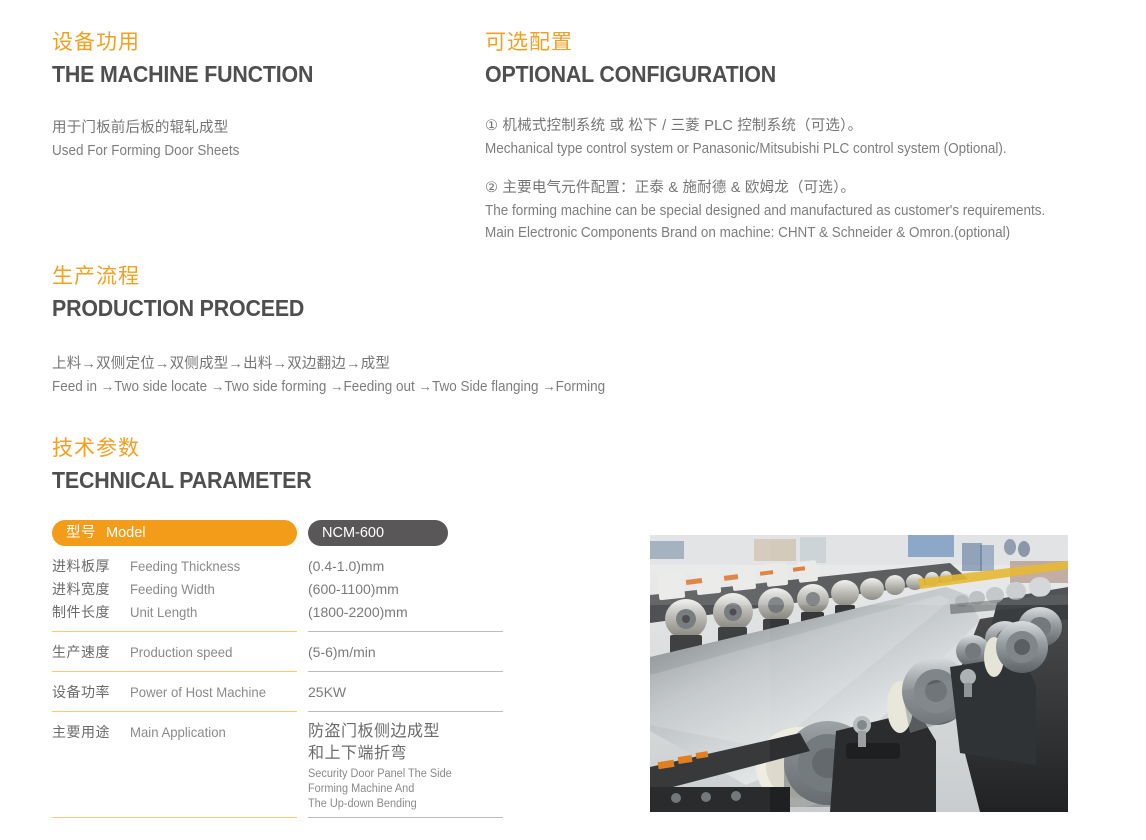 Image resolution: width=1146 pixels, height=840 pixels. I want to click on application-value-en-line3: The Up-down Bending, so click(362, 804).